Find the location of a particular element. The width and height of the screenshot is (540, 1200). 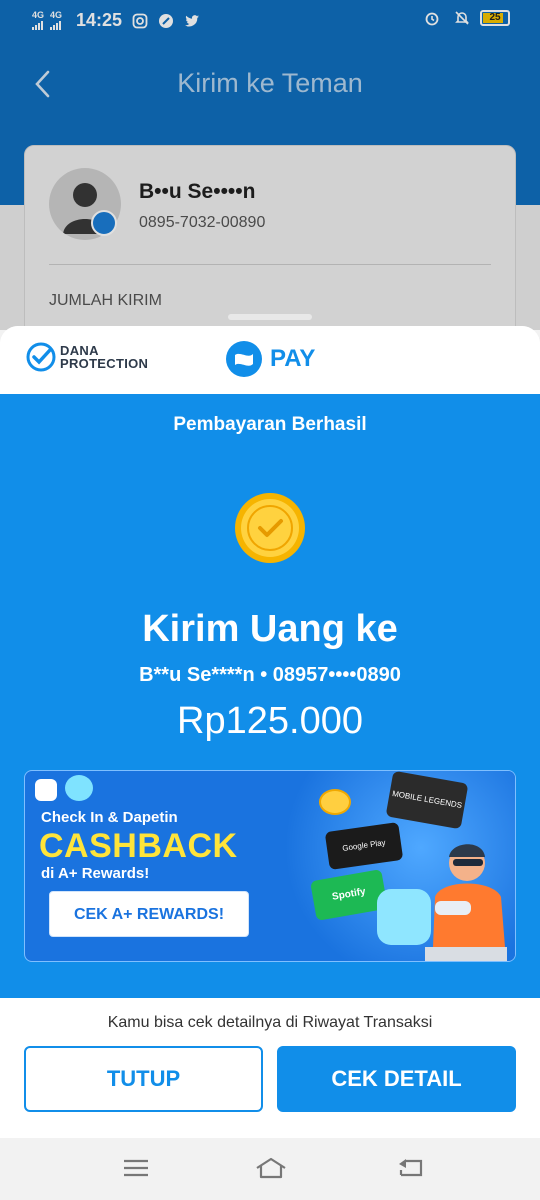

success-title: Pembayaran Berhasil is located at coordinates (270, 424).